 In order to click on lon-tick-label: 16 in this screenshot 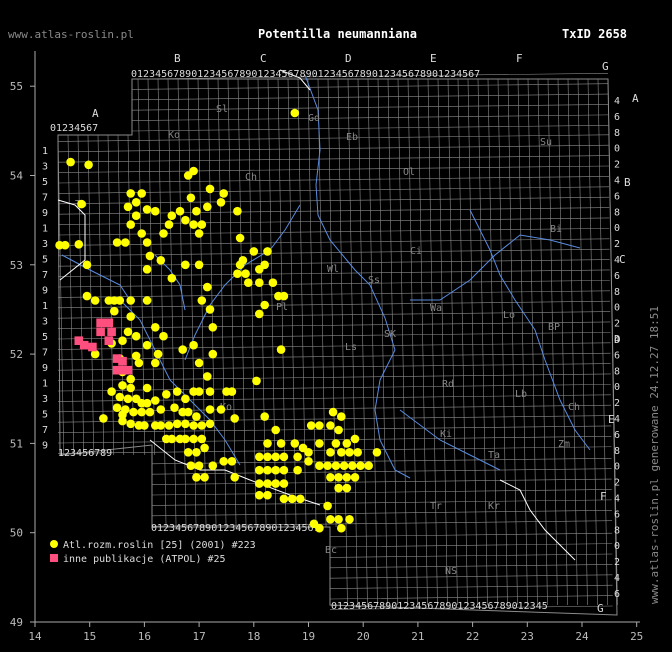, I will do `click(144, 636)`.